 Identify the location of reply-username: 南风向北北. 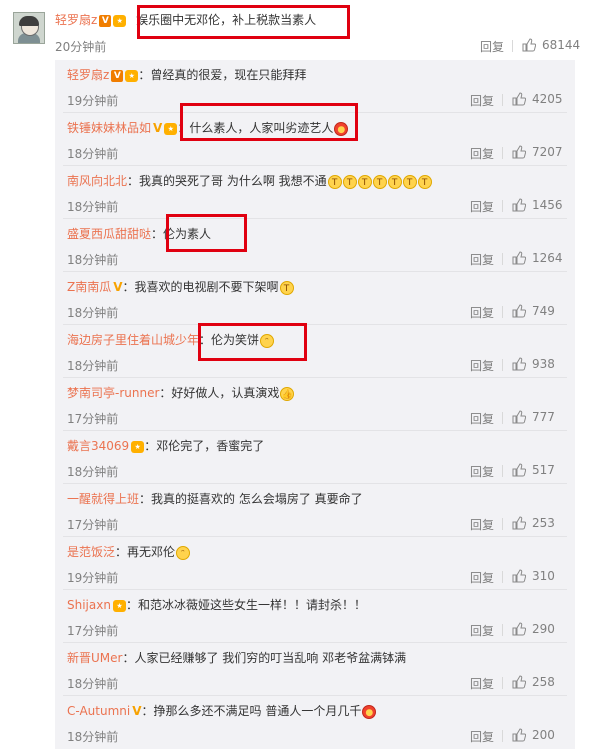
(97, 181).